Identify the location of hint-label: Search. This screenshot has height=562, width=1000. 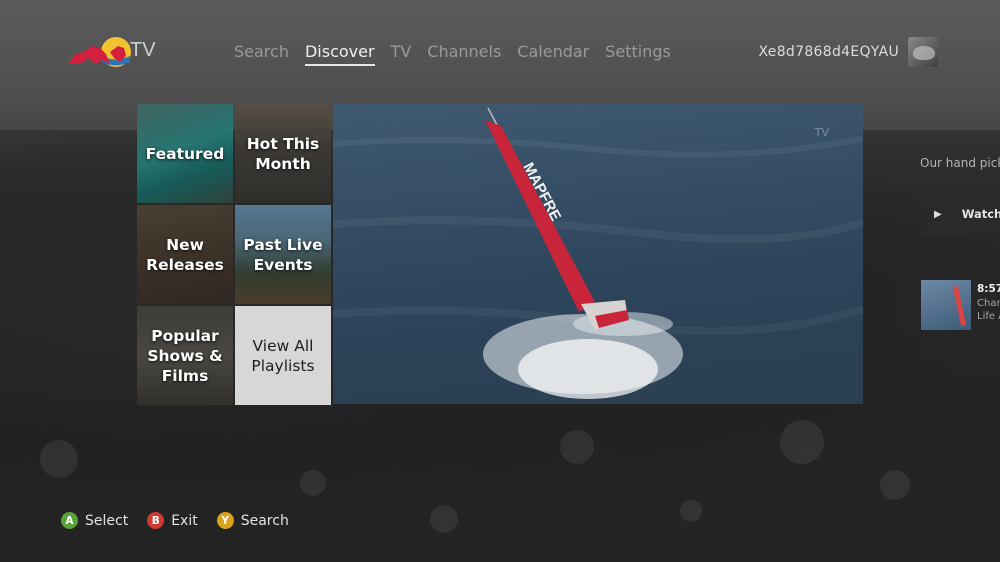
(264, 520).